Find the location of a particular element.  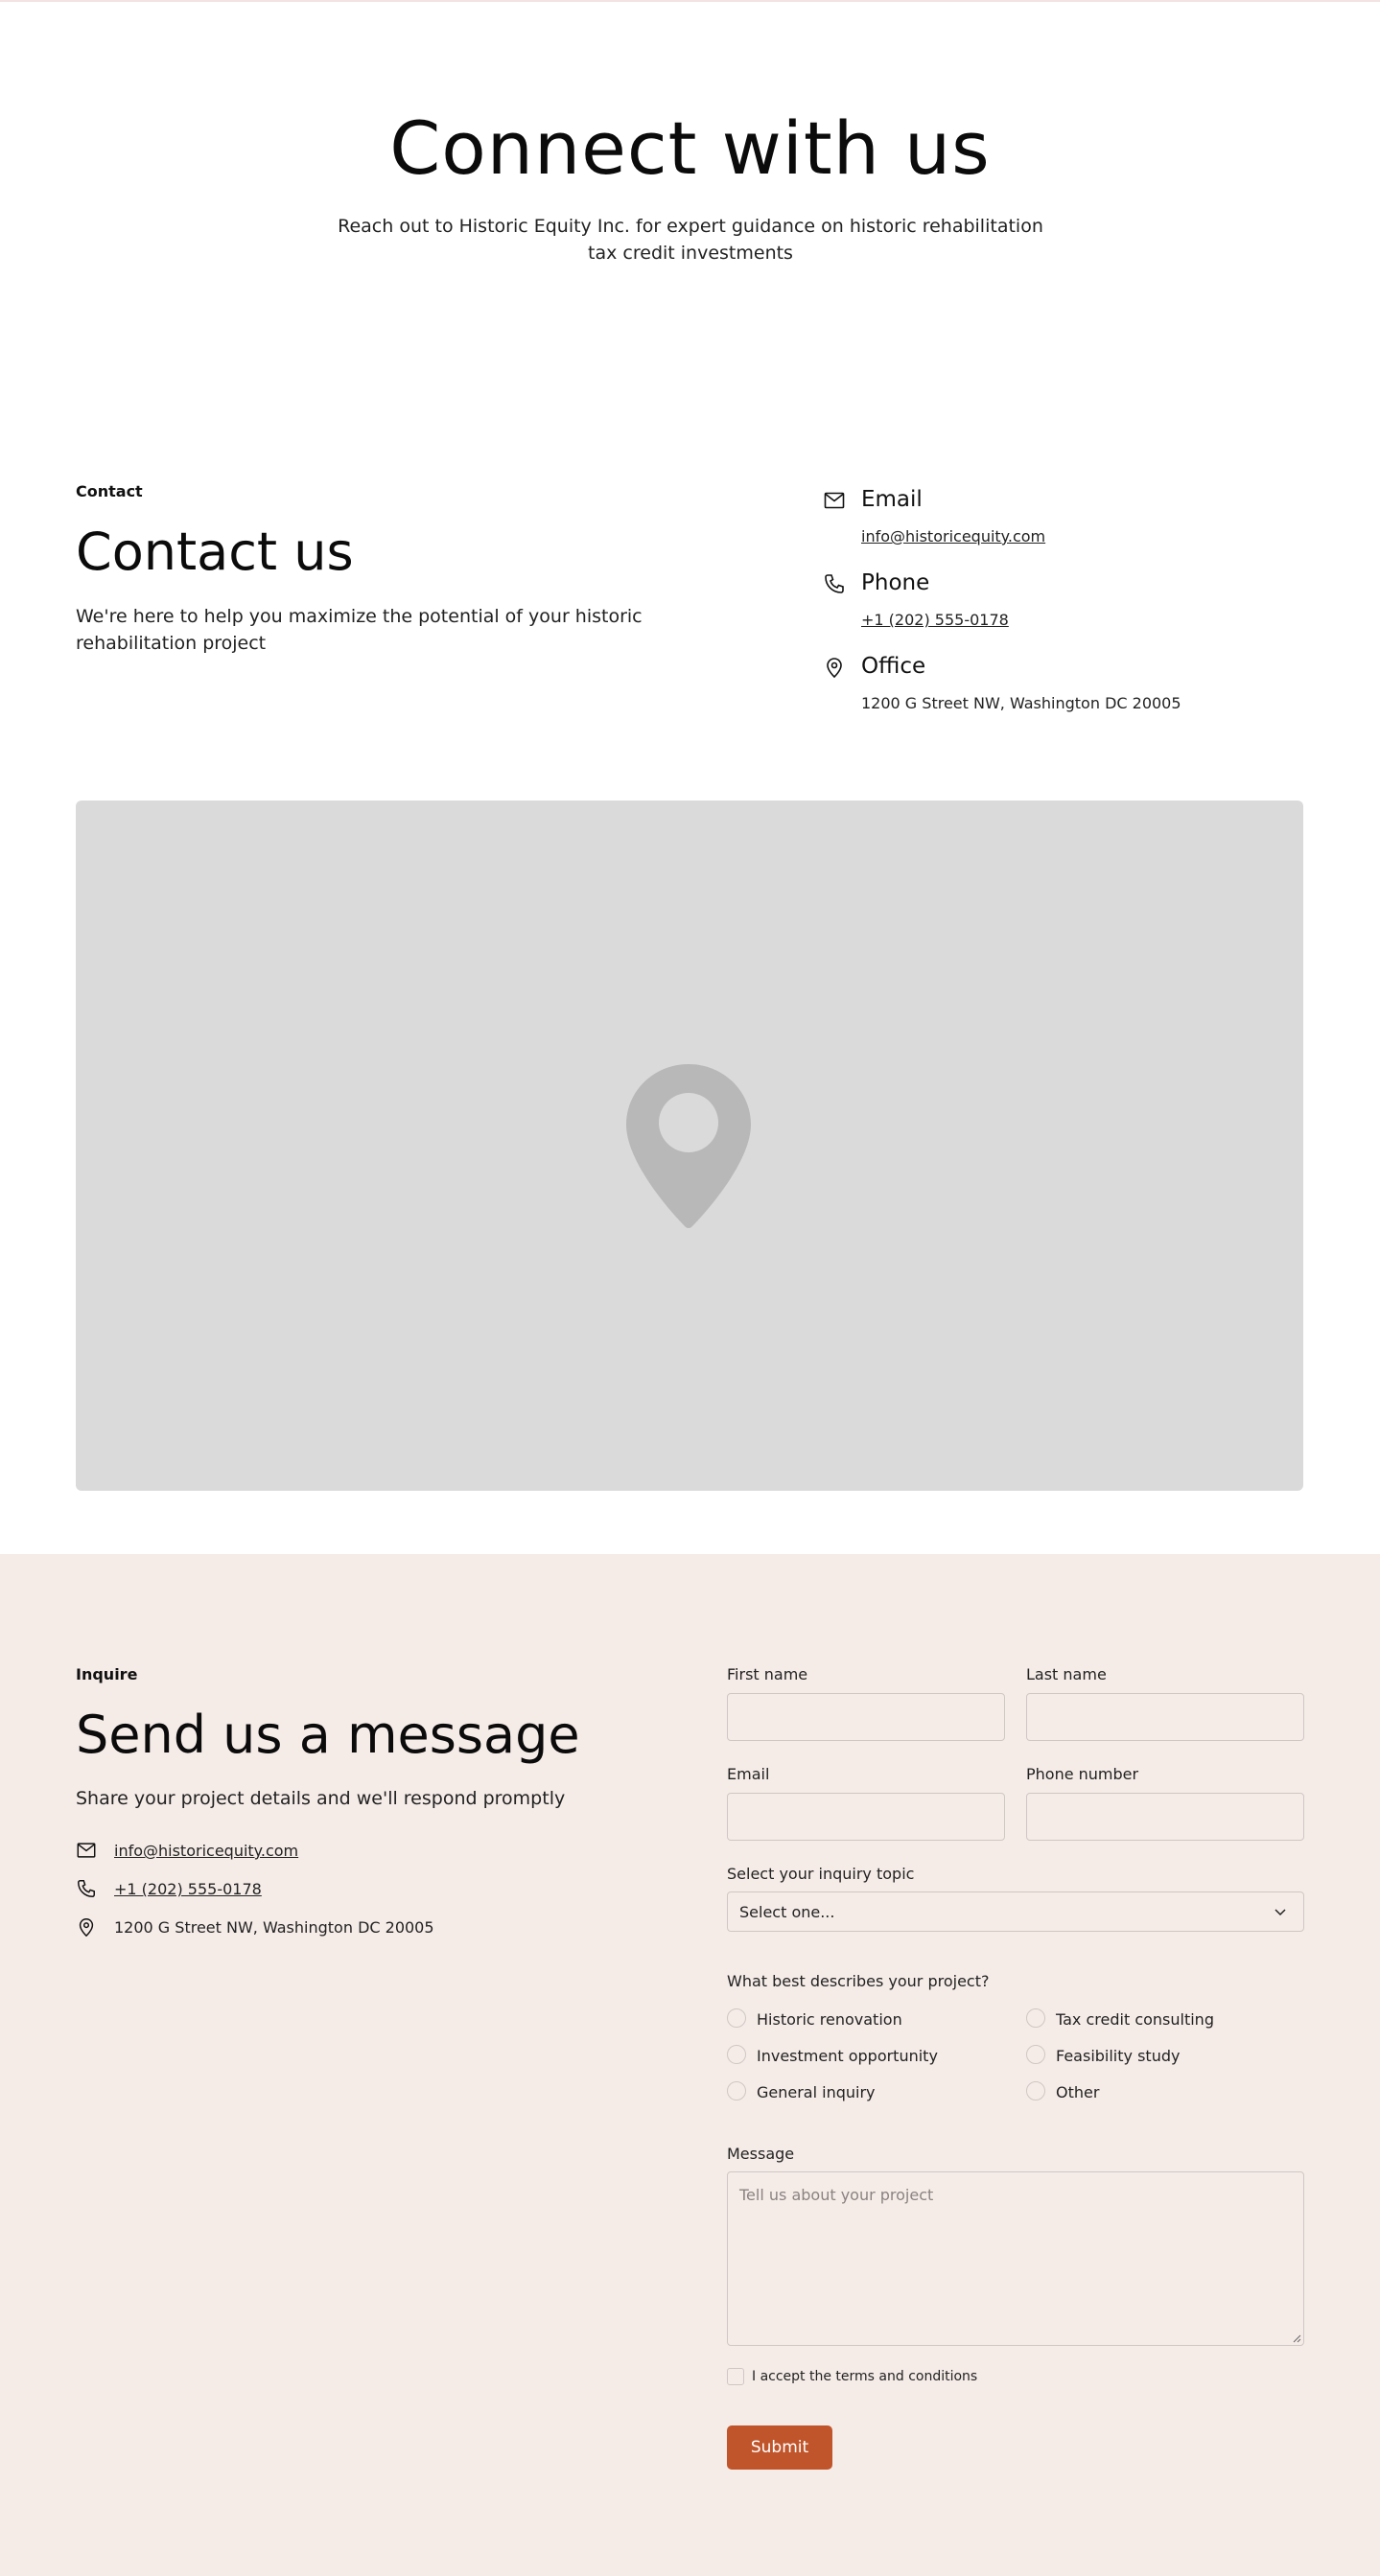

contact-office-address: 1200 G Street NW, Washington DC 20005 is located at coordinates (1021, 703).